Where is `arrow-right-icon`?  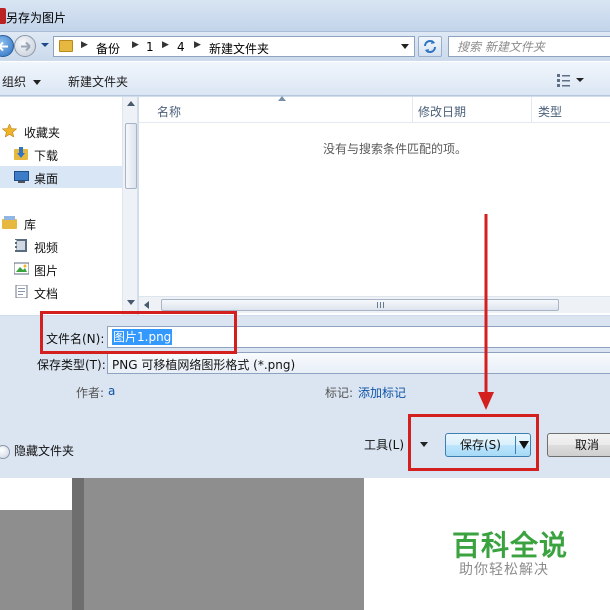
arrow-right-icon is located at coordinates (26, 46).